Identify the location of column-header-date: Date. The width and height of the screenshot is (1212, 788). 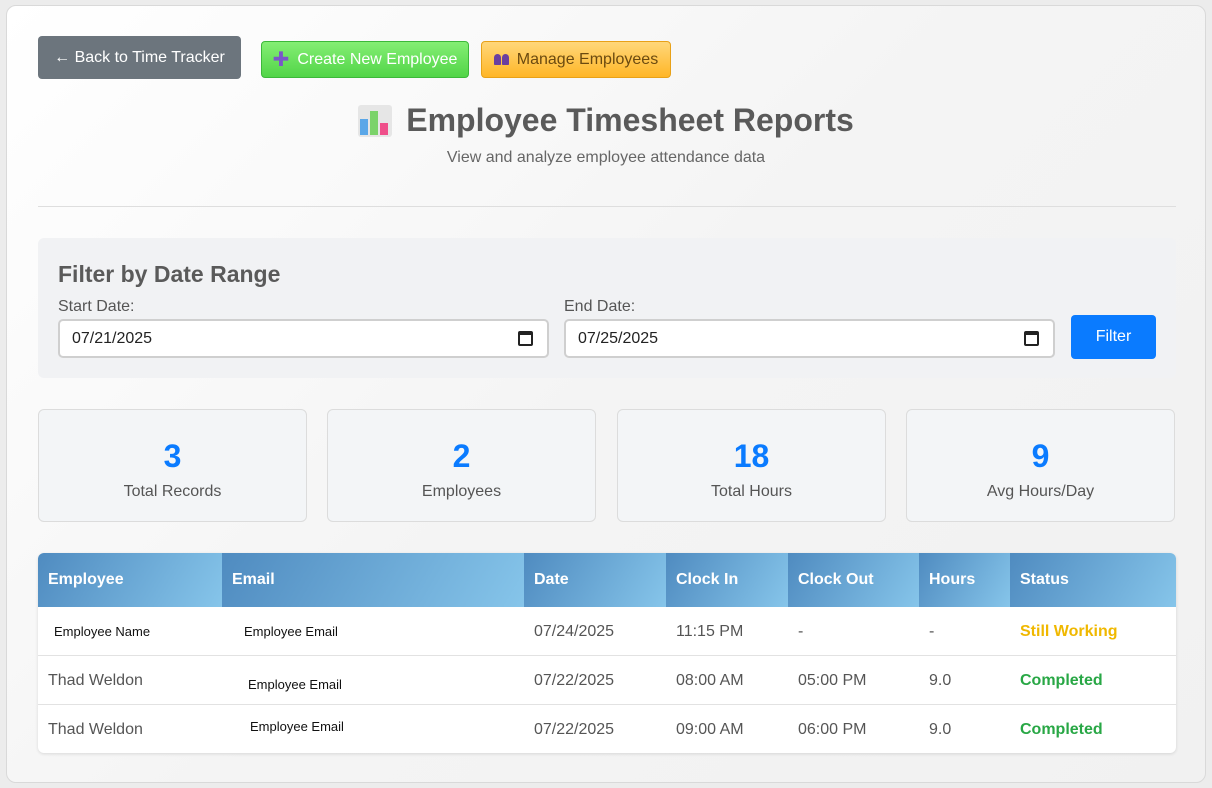
(595, 580).